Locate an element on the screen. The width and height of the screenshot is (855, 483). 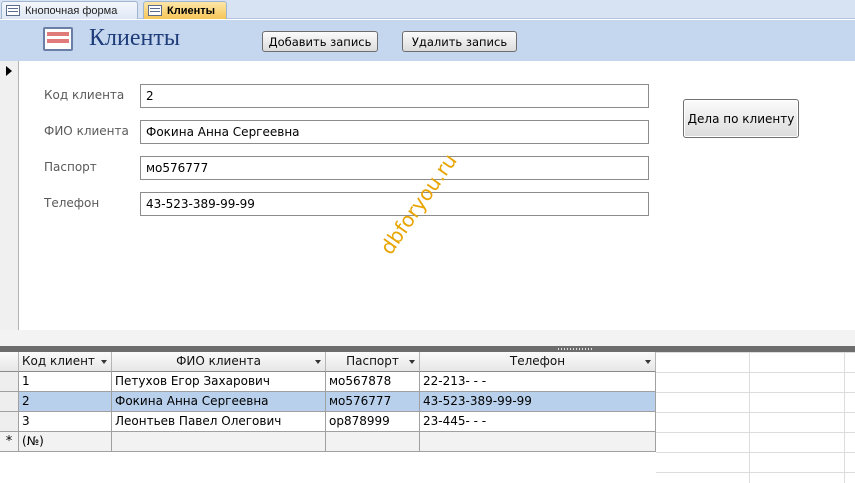
column-header-phone: Телефон is located at coordinates (538, 362).